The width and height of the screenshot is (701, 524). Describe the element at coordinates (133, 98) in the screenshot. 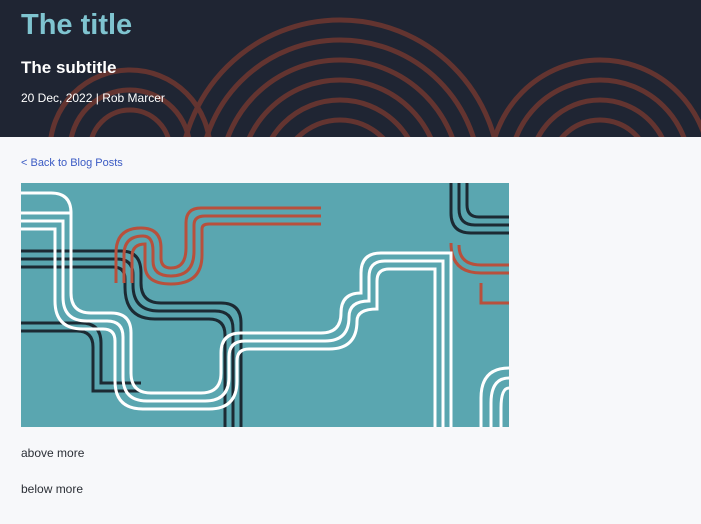

I see `post-author: Rob Marcer` at that location.